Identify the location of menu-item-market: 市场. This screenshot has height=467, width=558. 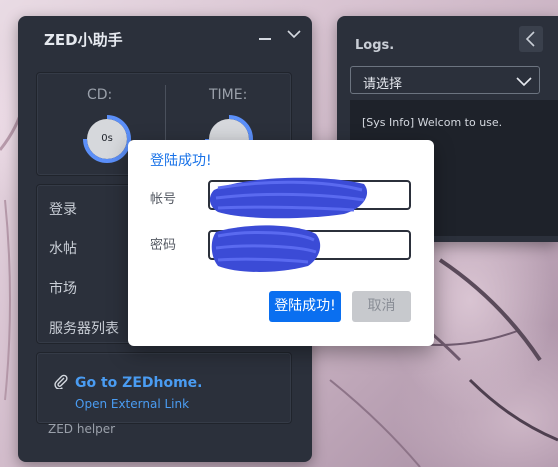
(63, 288).